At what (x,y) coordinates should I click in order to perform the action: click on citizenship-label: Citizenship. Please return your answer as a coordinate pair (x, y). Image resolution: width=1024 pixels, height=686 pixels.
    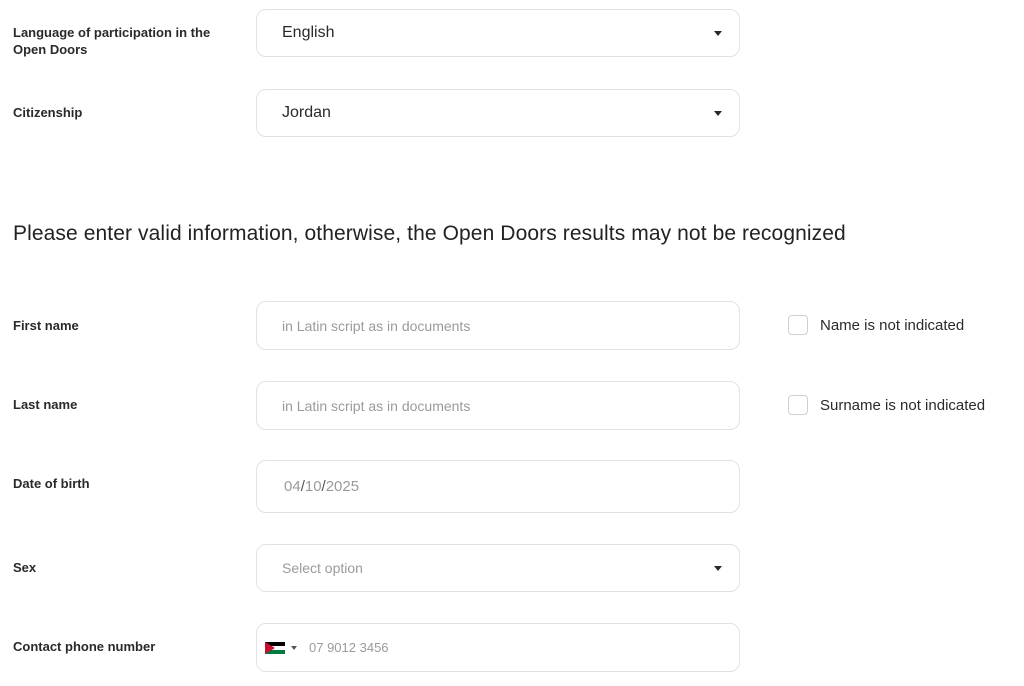
    Looking at the image, I should click on (48, 112).